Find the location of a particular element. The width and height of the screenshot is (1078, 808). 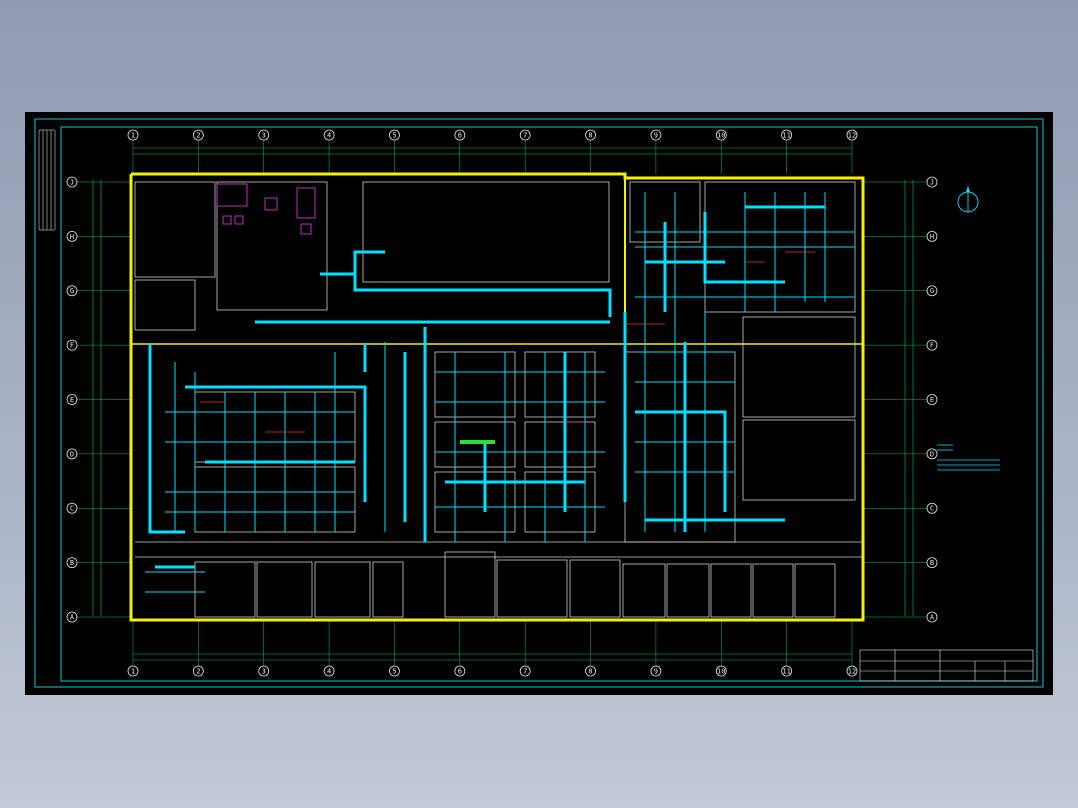

row-axis-left-G: G is located at coordinates (72, 291).